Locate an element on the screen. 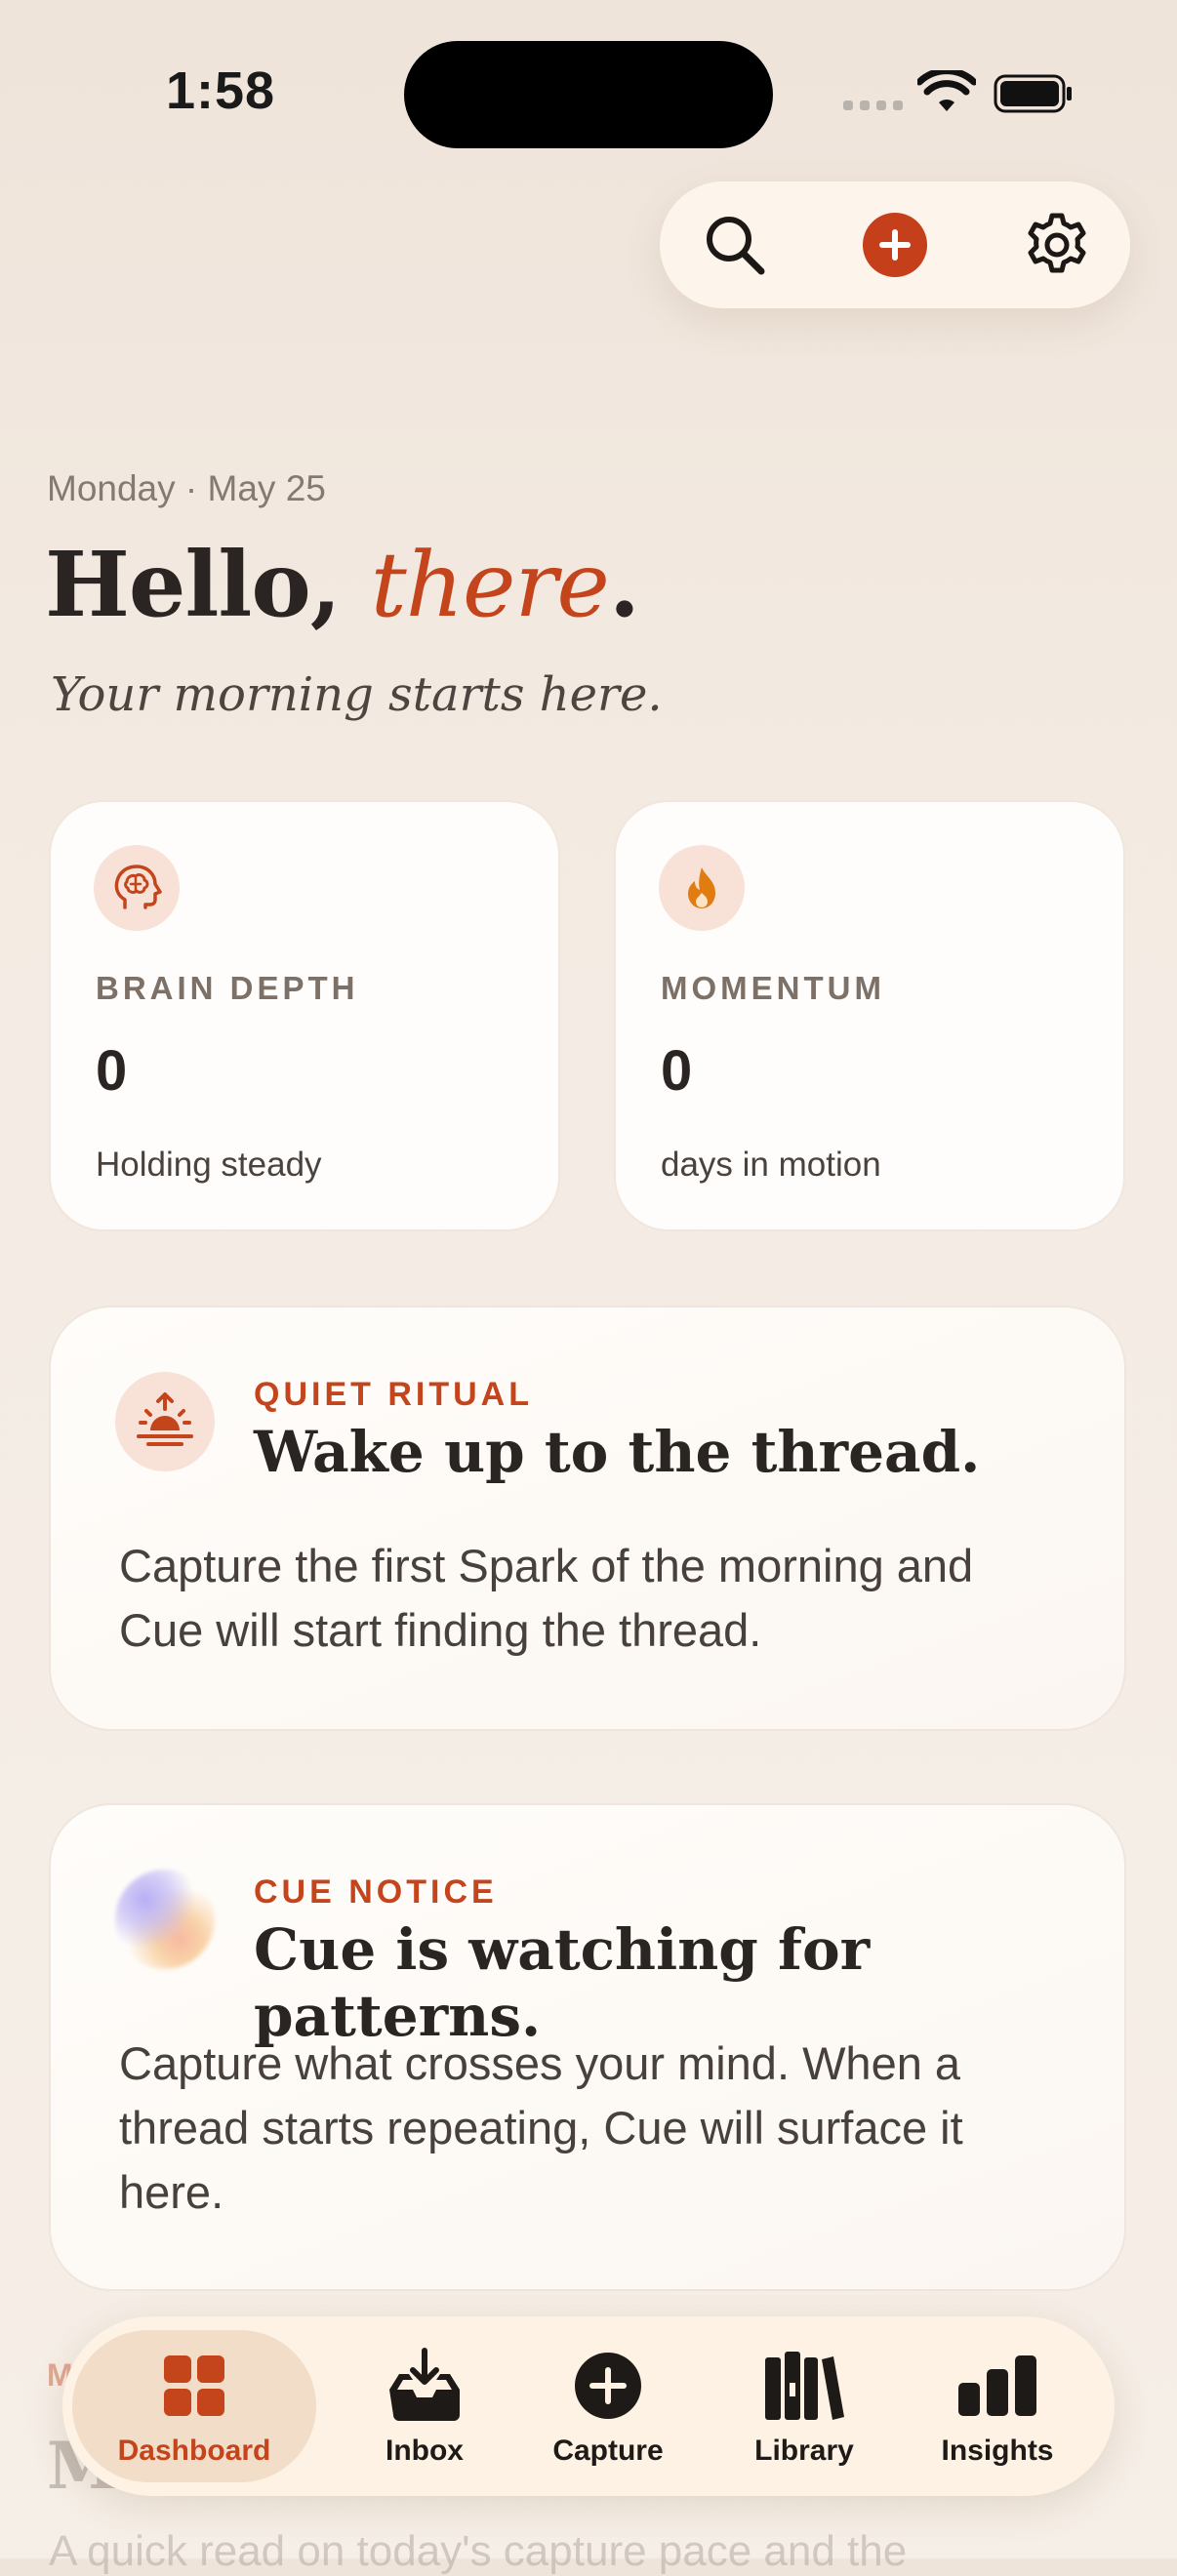 This screenshot has width=1177, height=2576. greeting-punctuation: . is located at coordinates (624, 584).